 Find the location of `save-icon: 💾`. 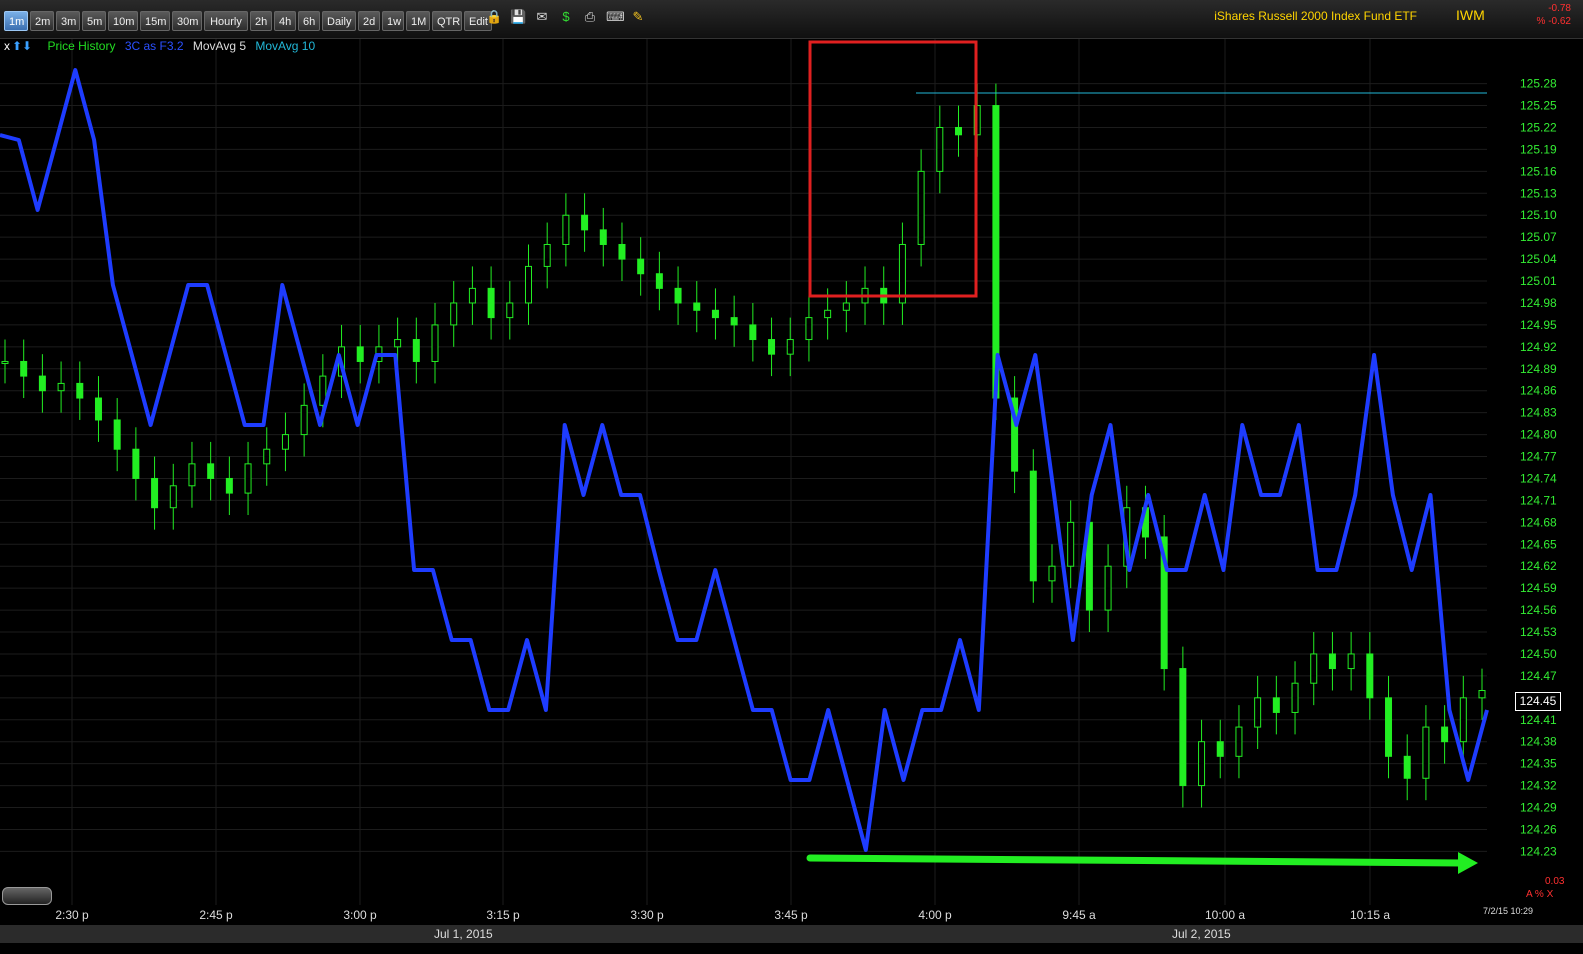

save-icon: 💾 is located at coordinates (518, 17).